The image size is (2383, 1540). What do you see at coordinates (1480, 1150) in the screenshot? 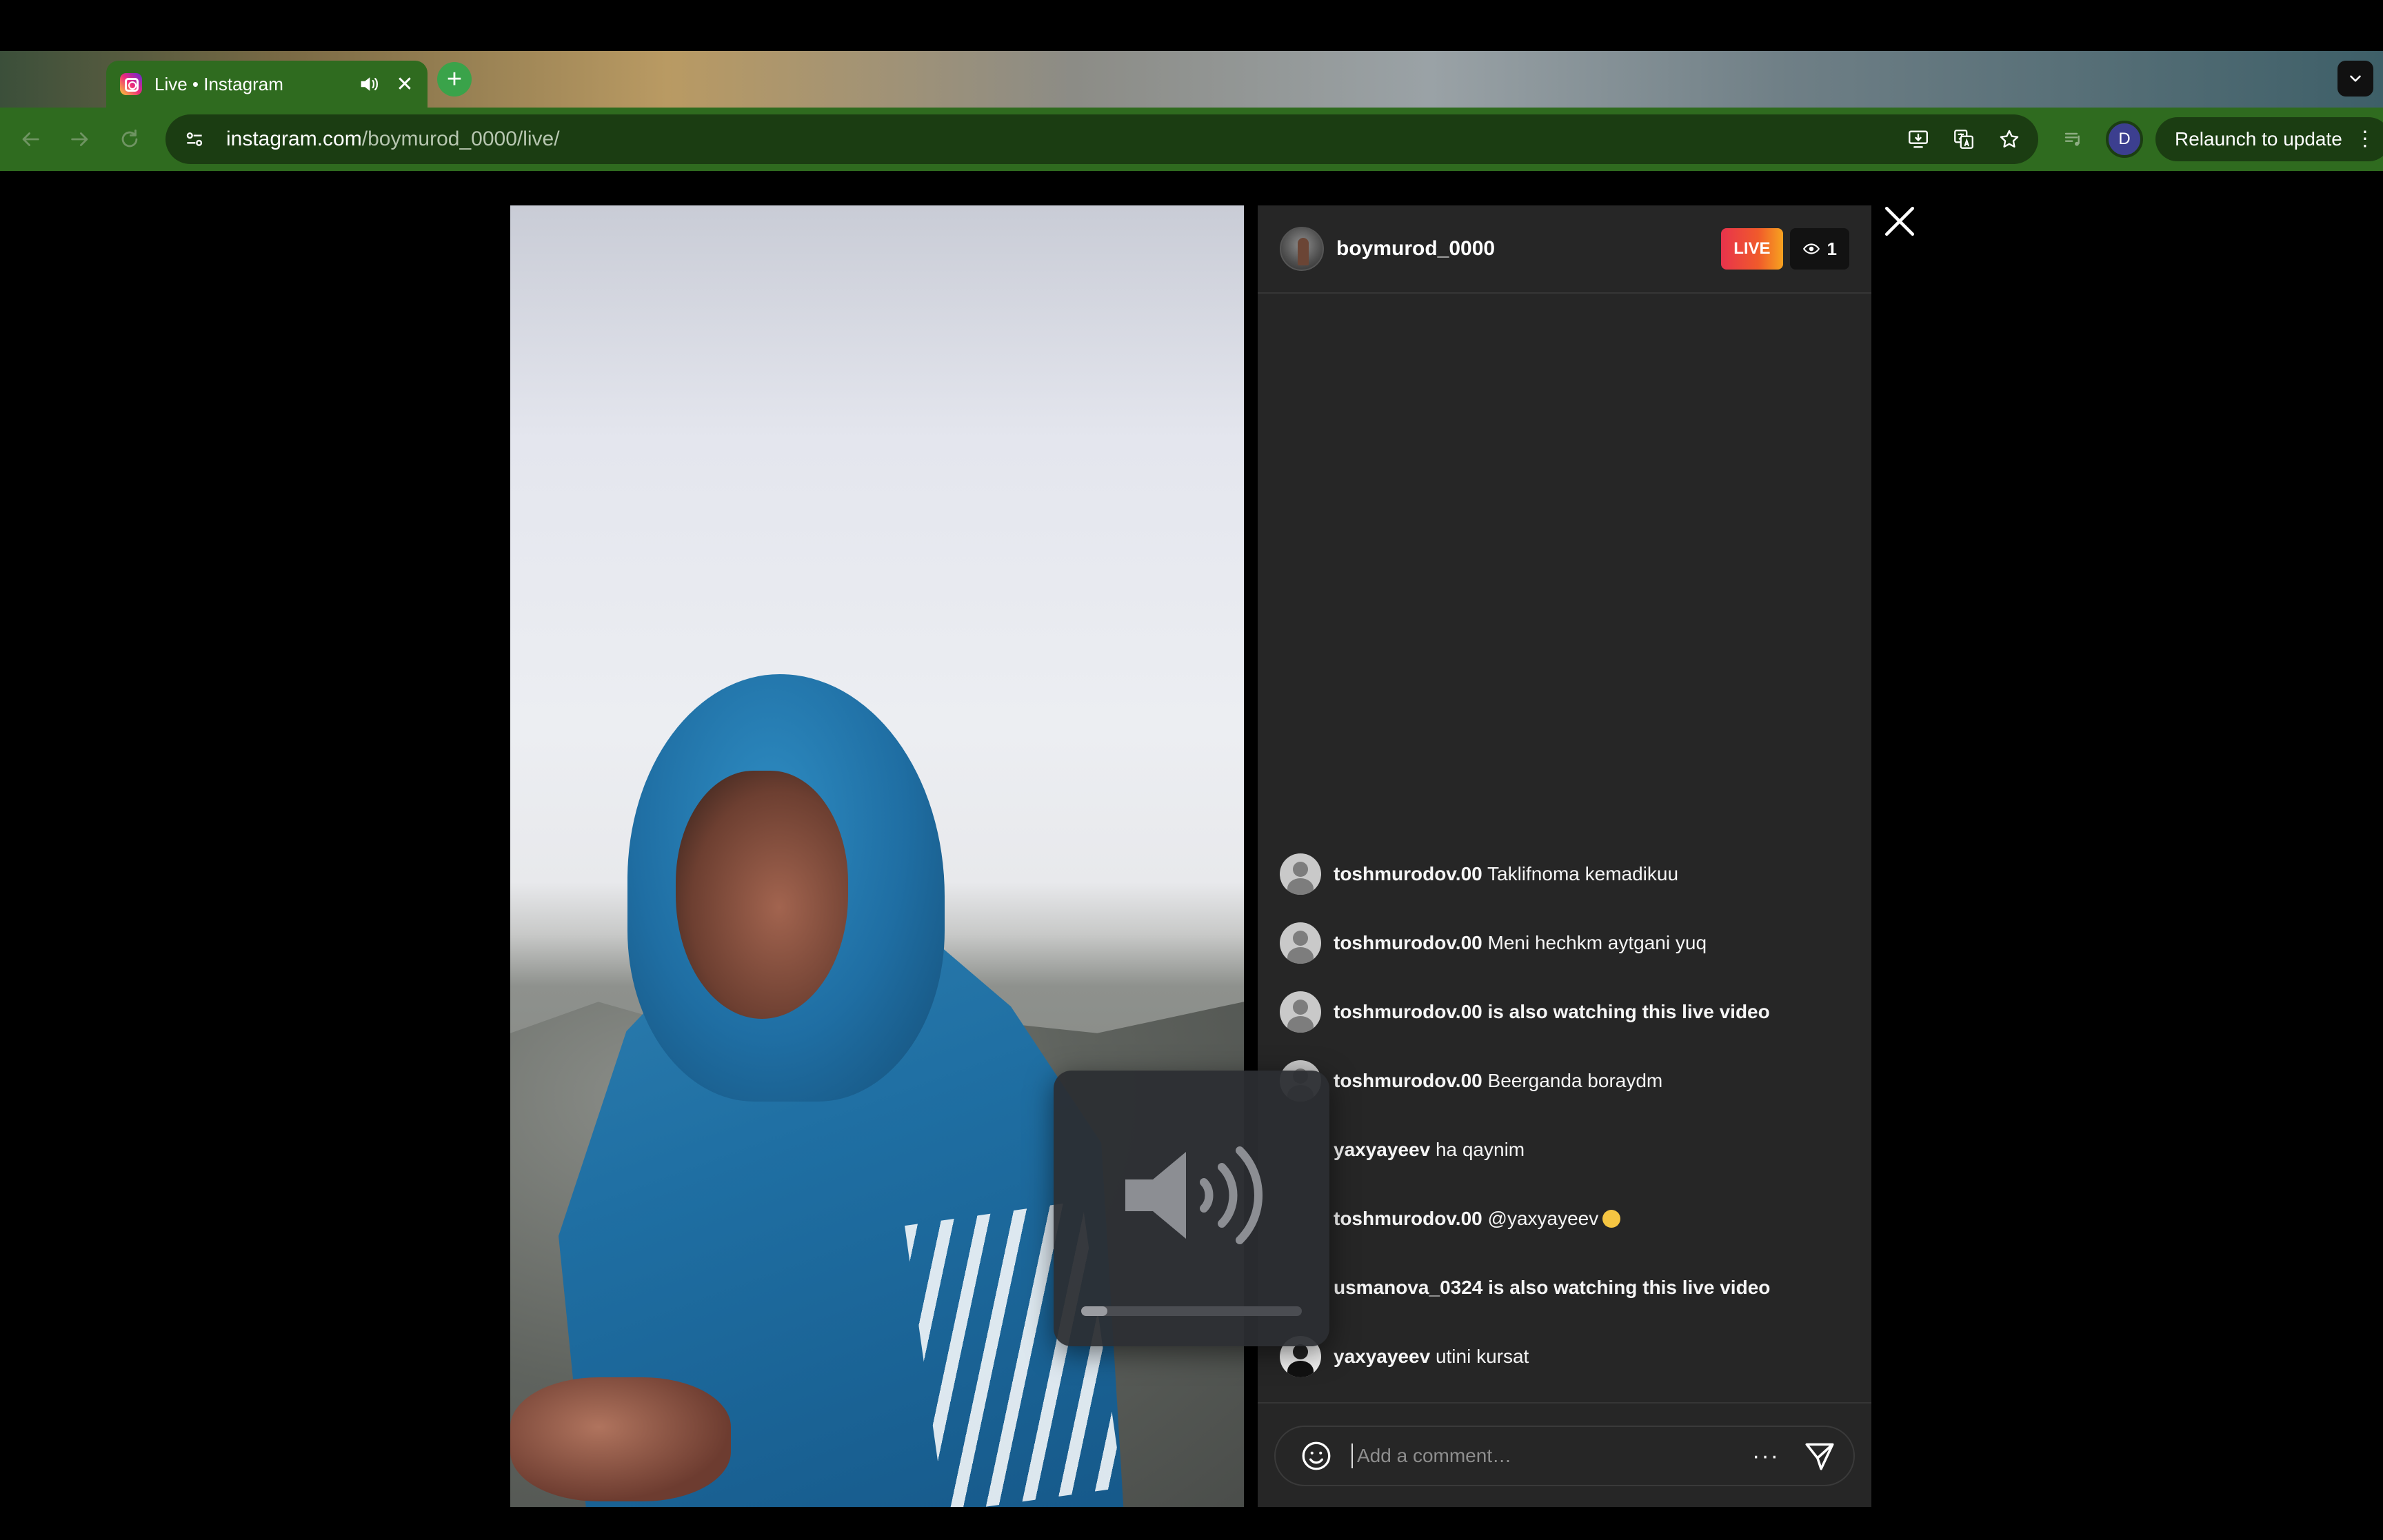
I see `comment-body: ha qaynim` at bounding box center [1480, 1150].